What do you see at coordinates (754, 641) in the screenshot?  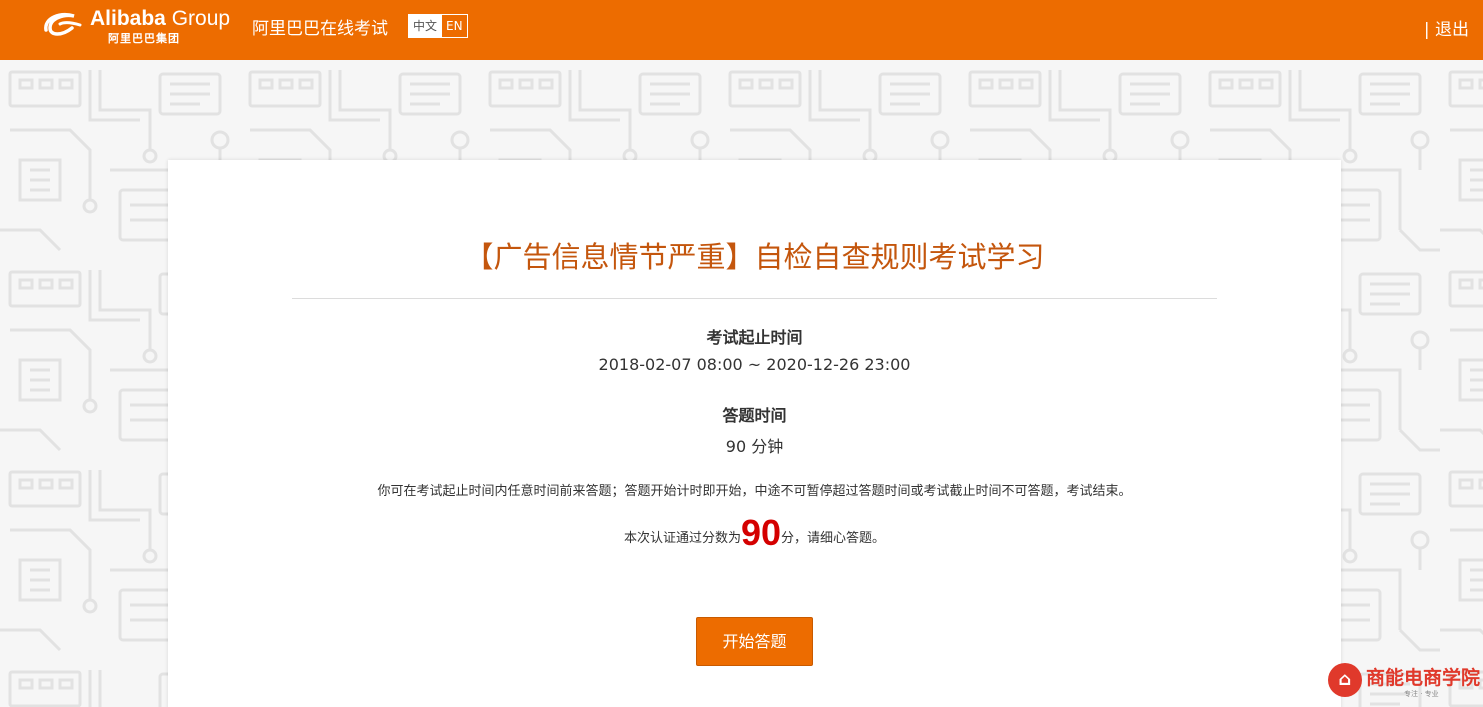 I see `start-exam-button: 开始答题` at bounding box center [754, 641].